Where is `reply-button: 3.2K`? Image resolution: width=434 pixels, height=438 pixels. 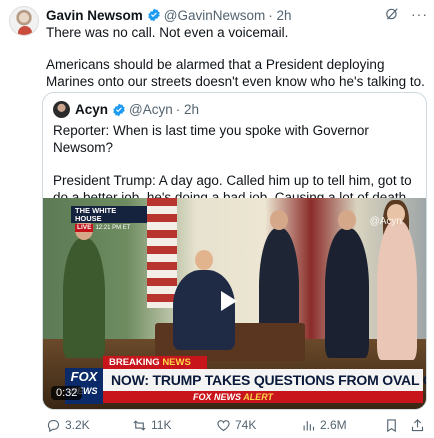 reply-button: 3.2K is located at coordinates (68, 425).